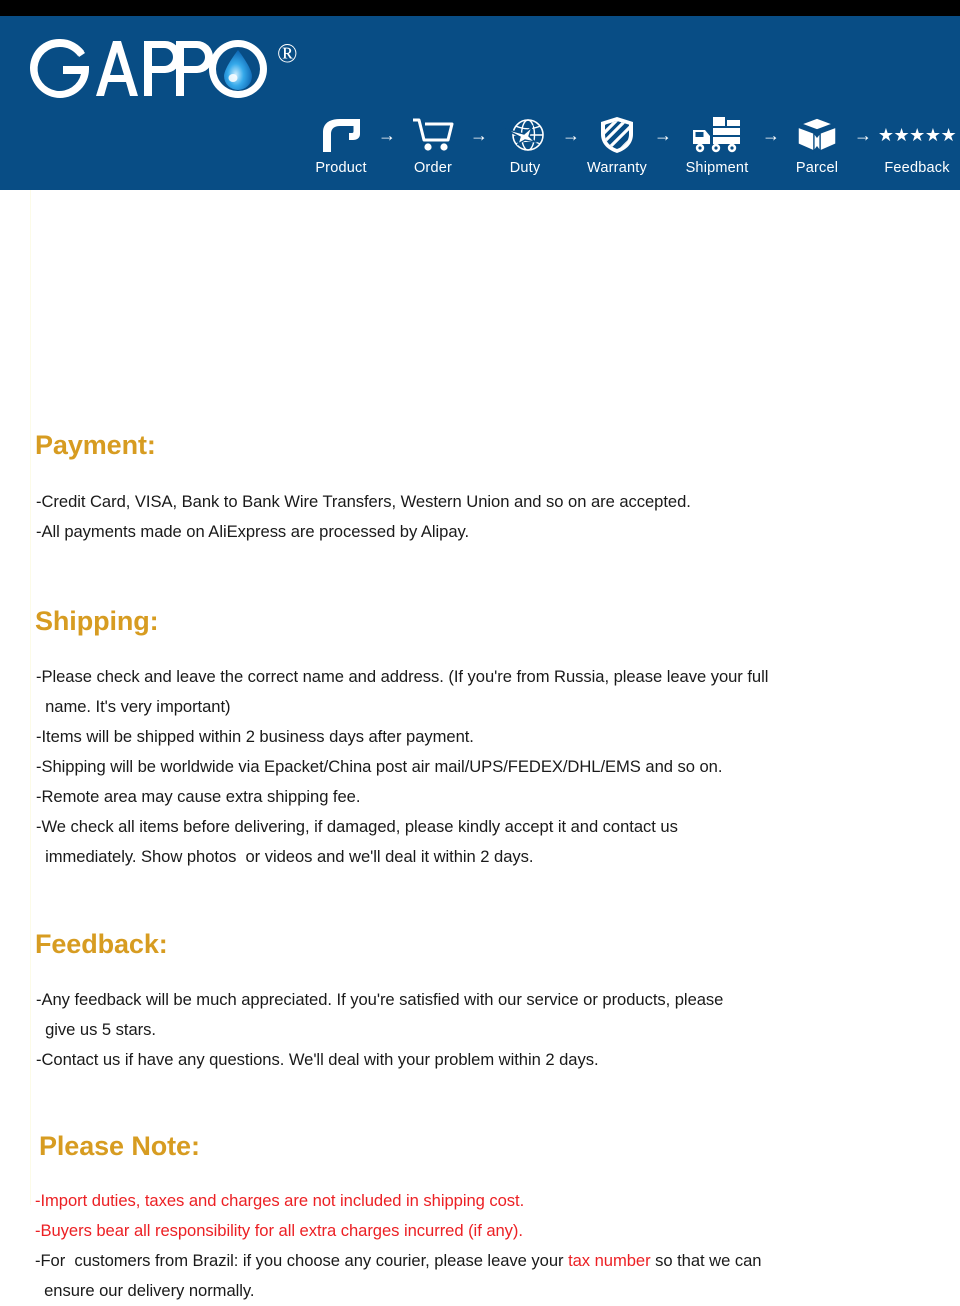 This screenshot has width=960, height=1306. I want to click on feedback-line: give us 5 stars., so click(96, 1029).